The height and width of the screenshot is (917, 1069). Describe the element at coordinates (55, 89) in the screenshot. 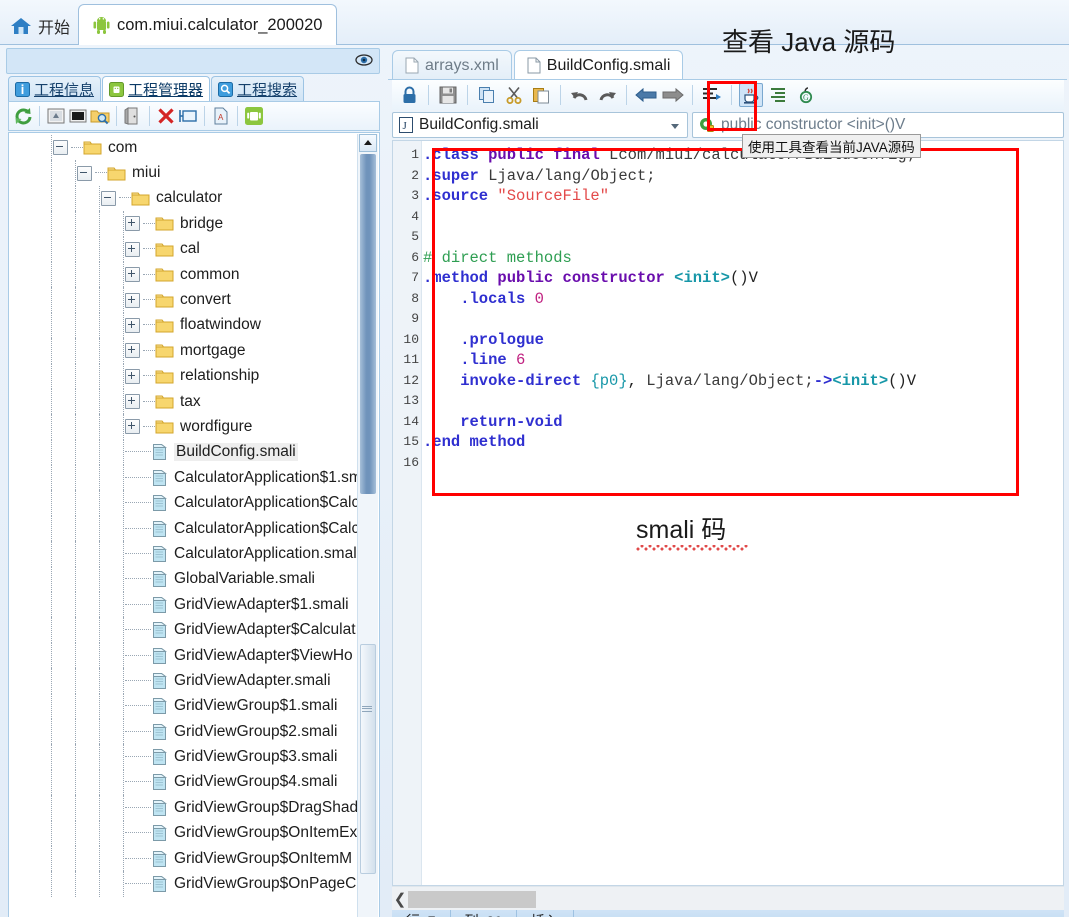

I see `tab-project-info: 工程信息` at that location.